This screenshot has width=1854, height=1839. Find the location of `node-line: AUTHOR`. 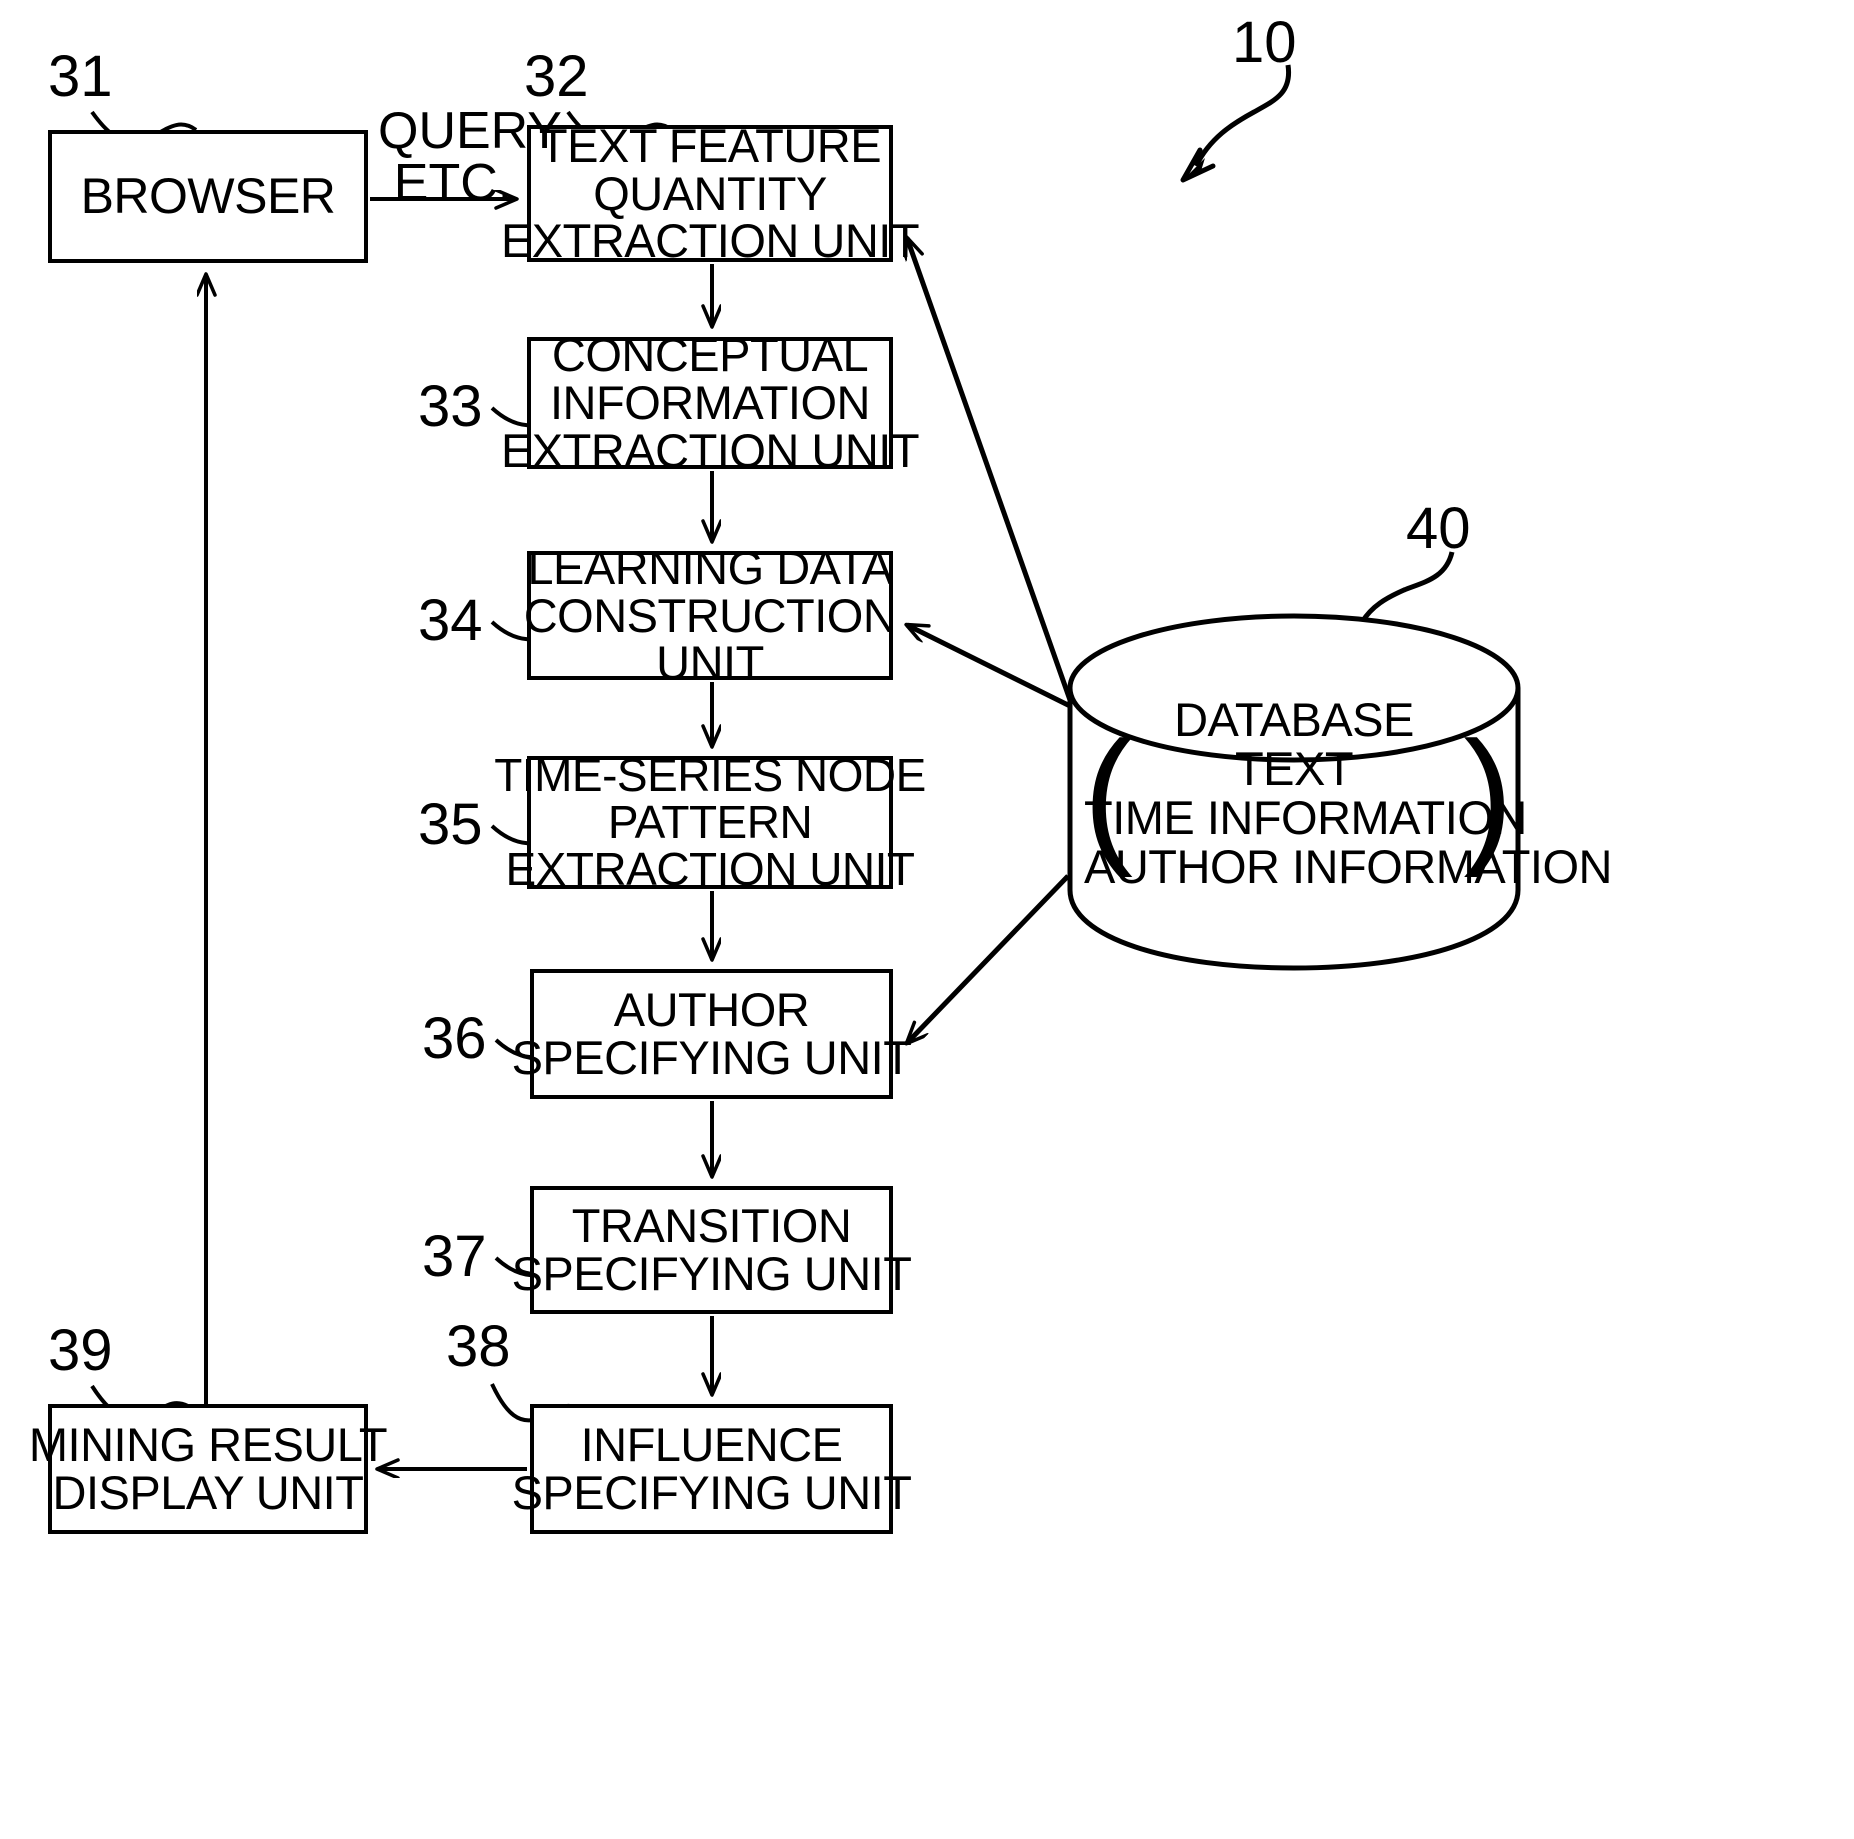

node-line: AUTHOR is located at coordinates (711, 1010).